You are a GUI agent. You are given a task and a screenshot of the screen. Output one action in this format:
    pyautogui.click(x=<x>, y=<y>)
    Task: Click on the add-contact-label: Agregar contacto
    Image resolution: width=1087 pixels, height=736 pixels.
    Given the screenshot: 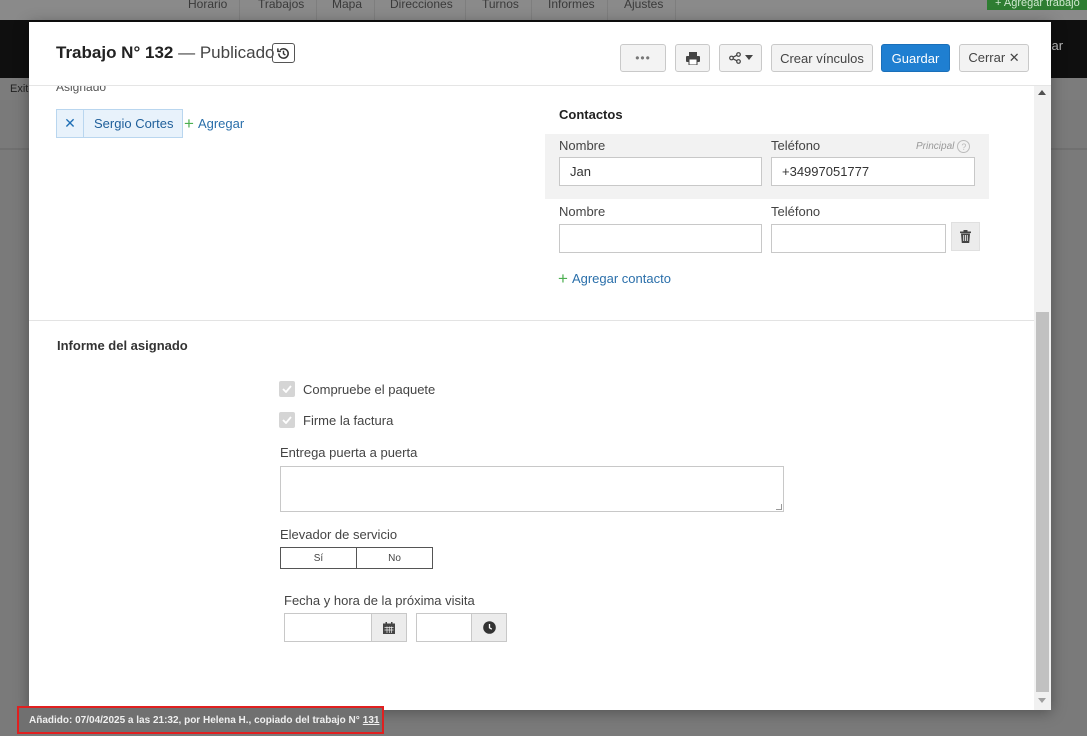 What is the action you would take?
    pyautogui.click(x=621, y=278)
    